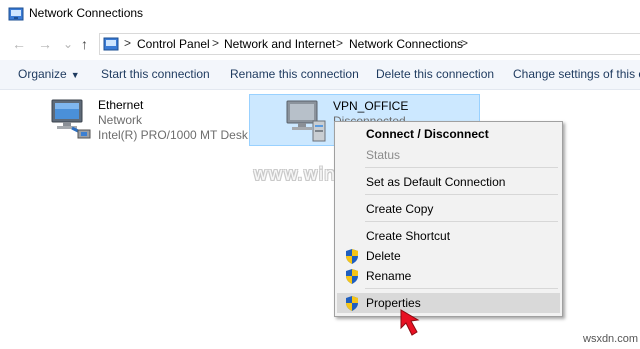  I want to click on menu-item-label: Set as Default Connection, so click(436, 182).